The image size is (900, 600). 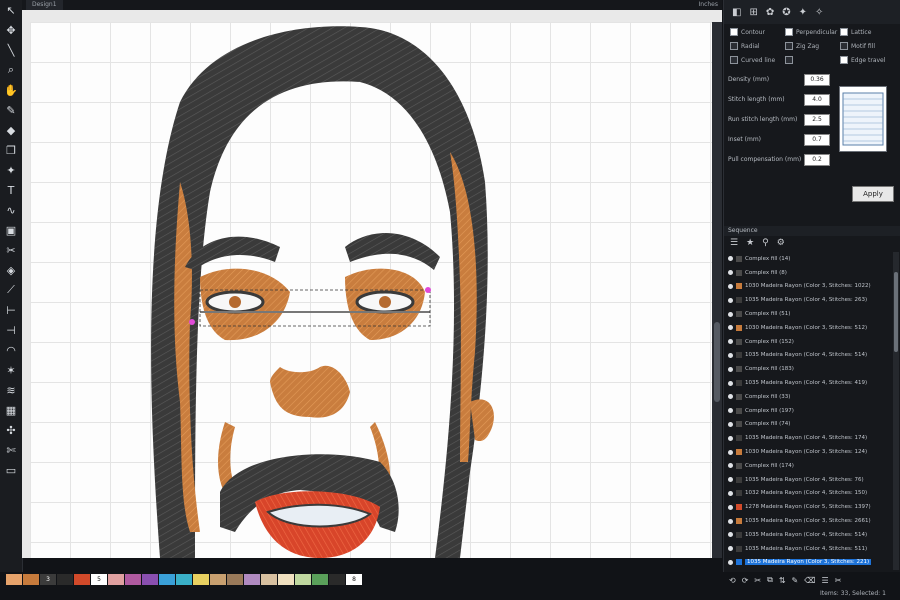 What do you see at coordinates (11, 250) in the screenshot?
I see `cut-icon: ✂` at bounding box center [11, 250].